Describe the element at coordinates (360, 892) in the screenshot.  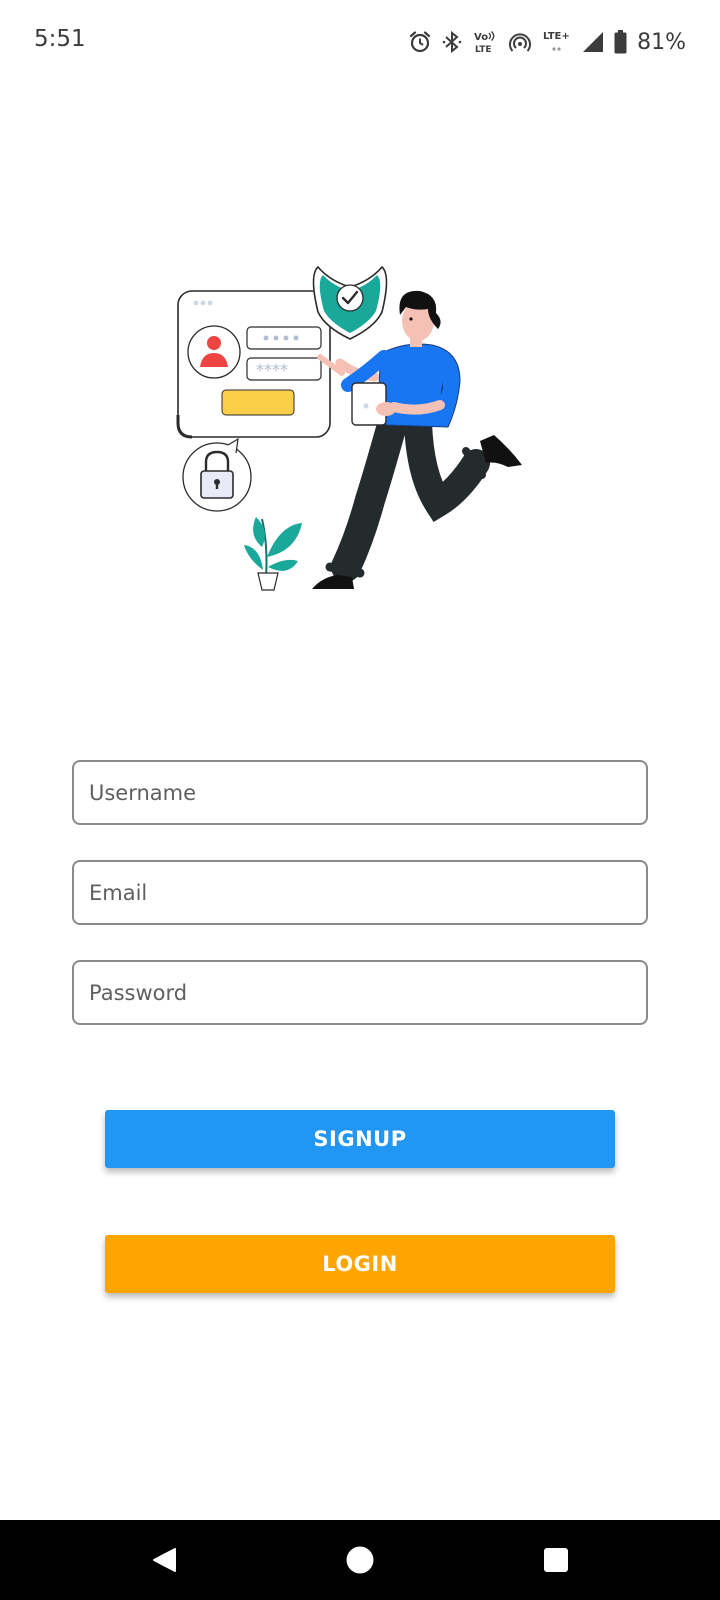
I see `email-input` at that location.